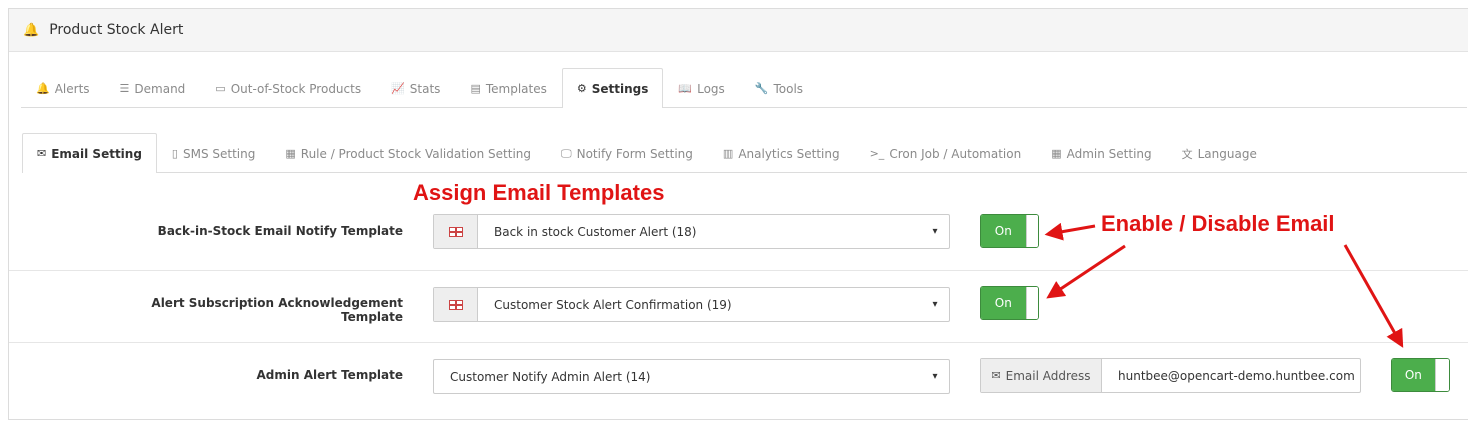 The width and height of the screenshot is (1468, 428). What do you see at coordinates (781, 153) in the screenshot?
I see `tab-analytics-setting: ▥ Analytics Setting` at bounding box center [781, 153].